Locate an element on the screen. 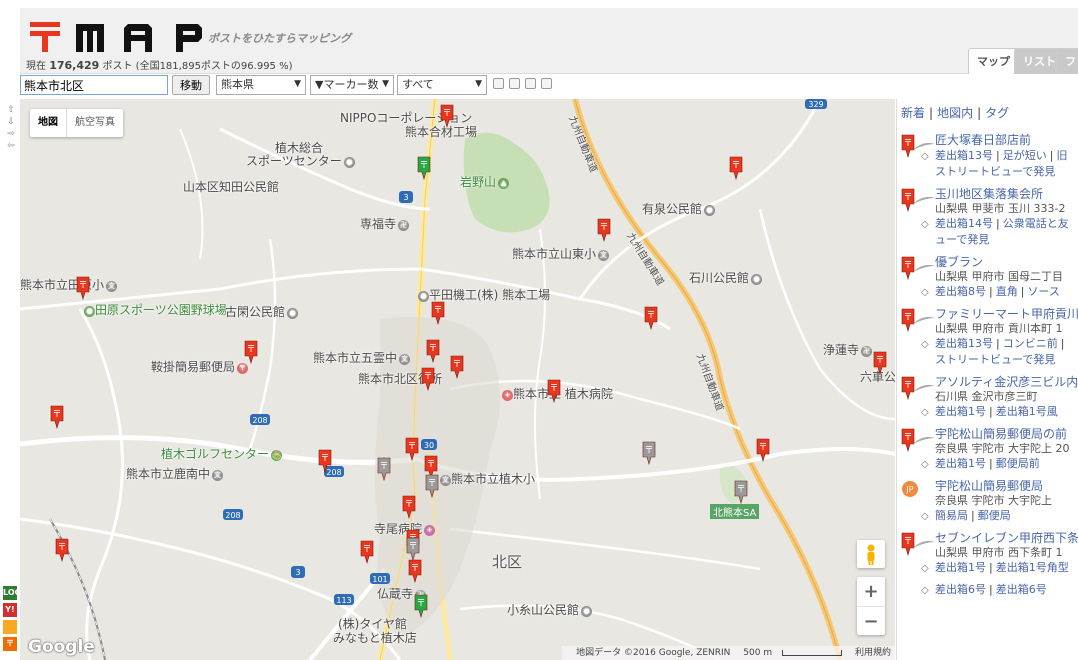 Image resolution: width=1078 pixels, height=660 pixels. entry-title: 宇陀松山簡易郵便局 is located at coordinates (1006, 486).